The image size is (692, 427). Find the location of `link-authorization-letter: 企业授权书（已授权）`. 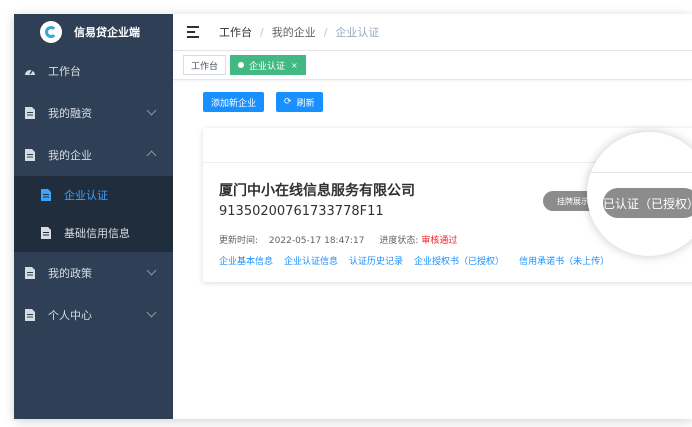

link-authorization-letter: 企业授权书（已授权） is located at coordinates (459, 260).